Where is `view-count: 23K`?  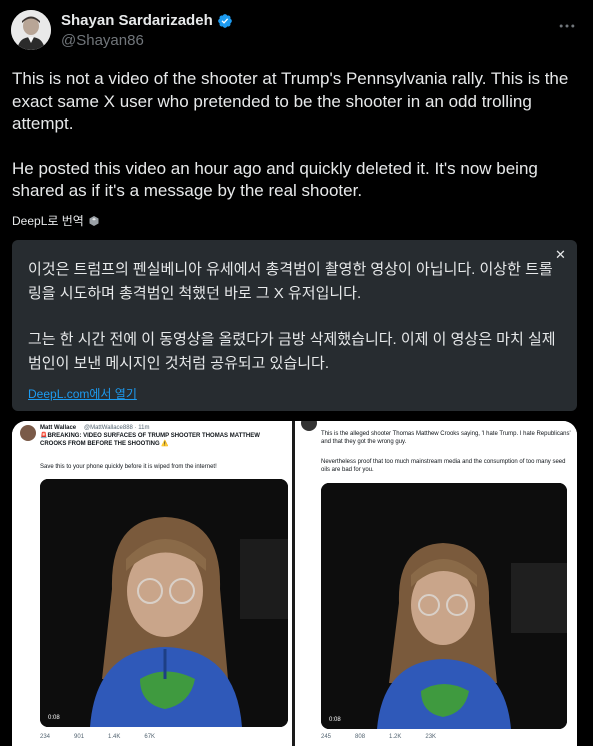
view-count: 23K is located at coordinates (431, 737).